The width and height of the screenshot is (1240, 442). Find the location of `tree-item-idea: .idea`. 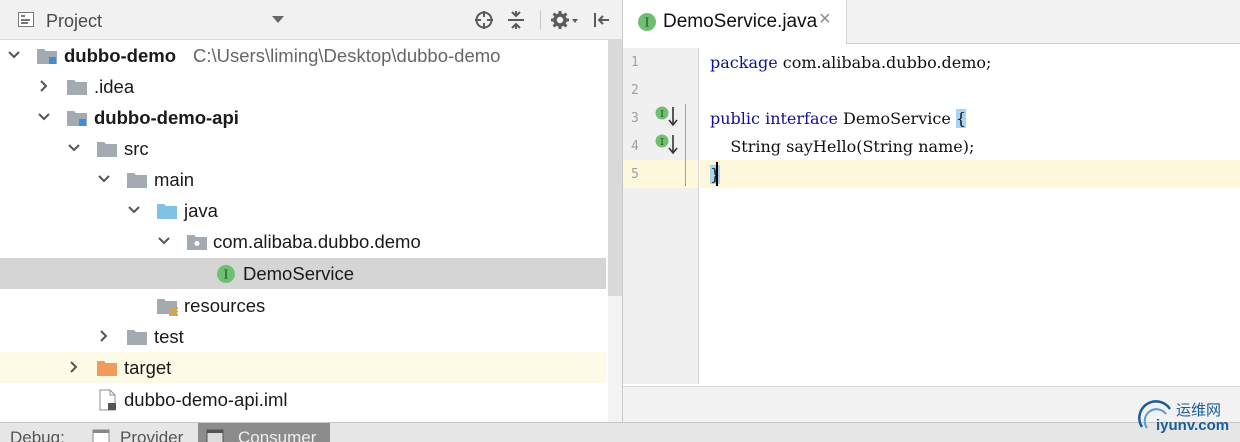

tree-item-idea: .idea is located at coordinates (303, 86).